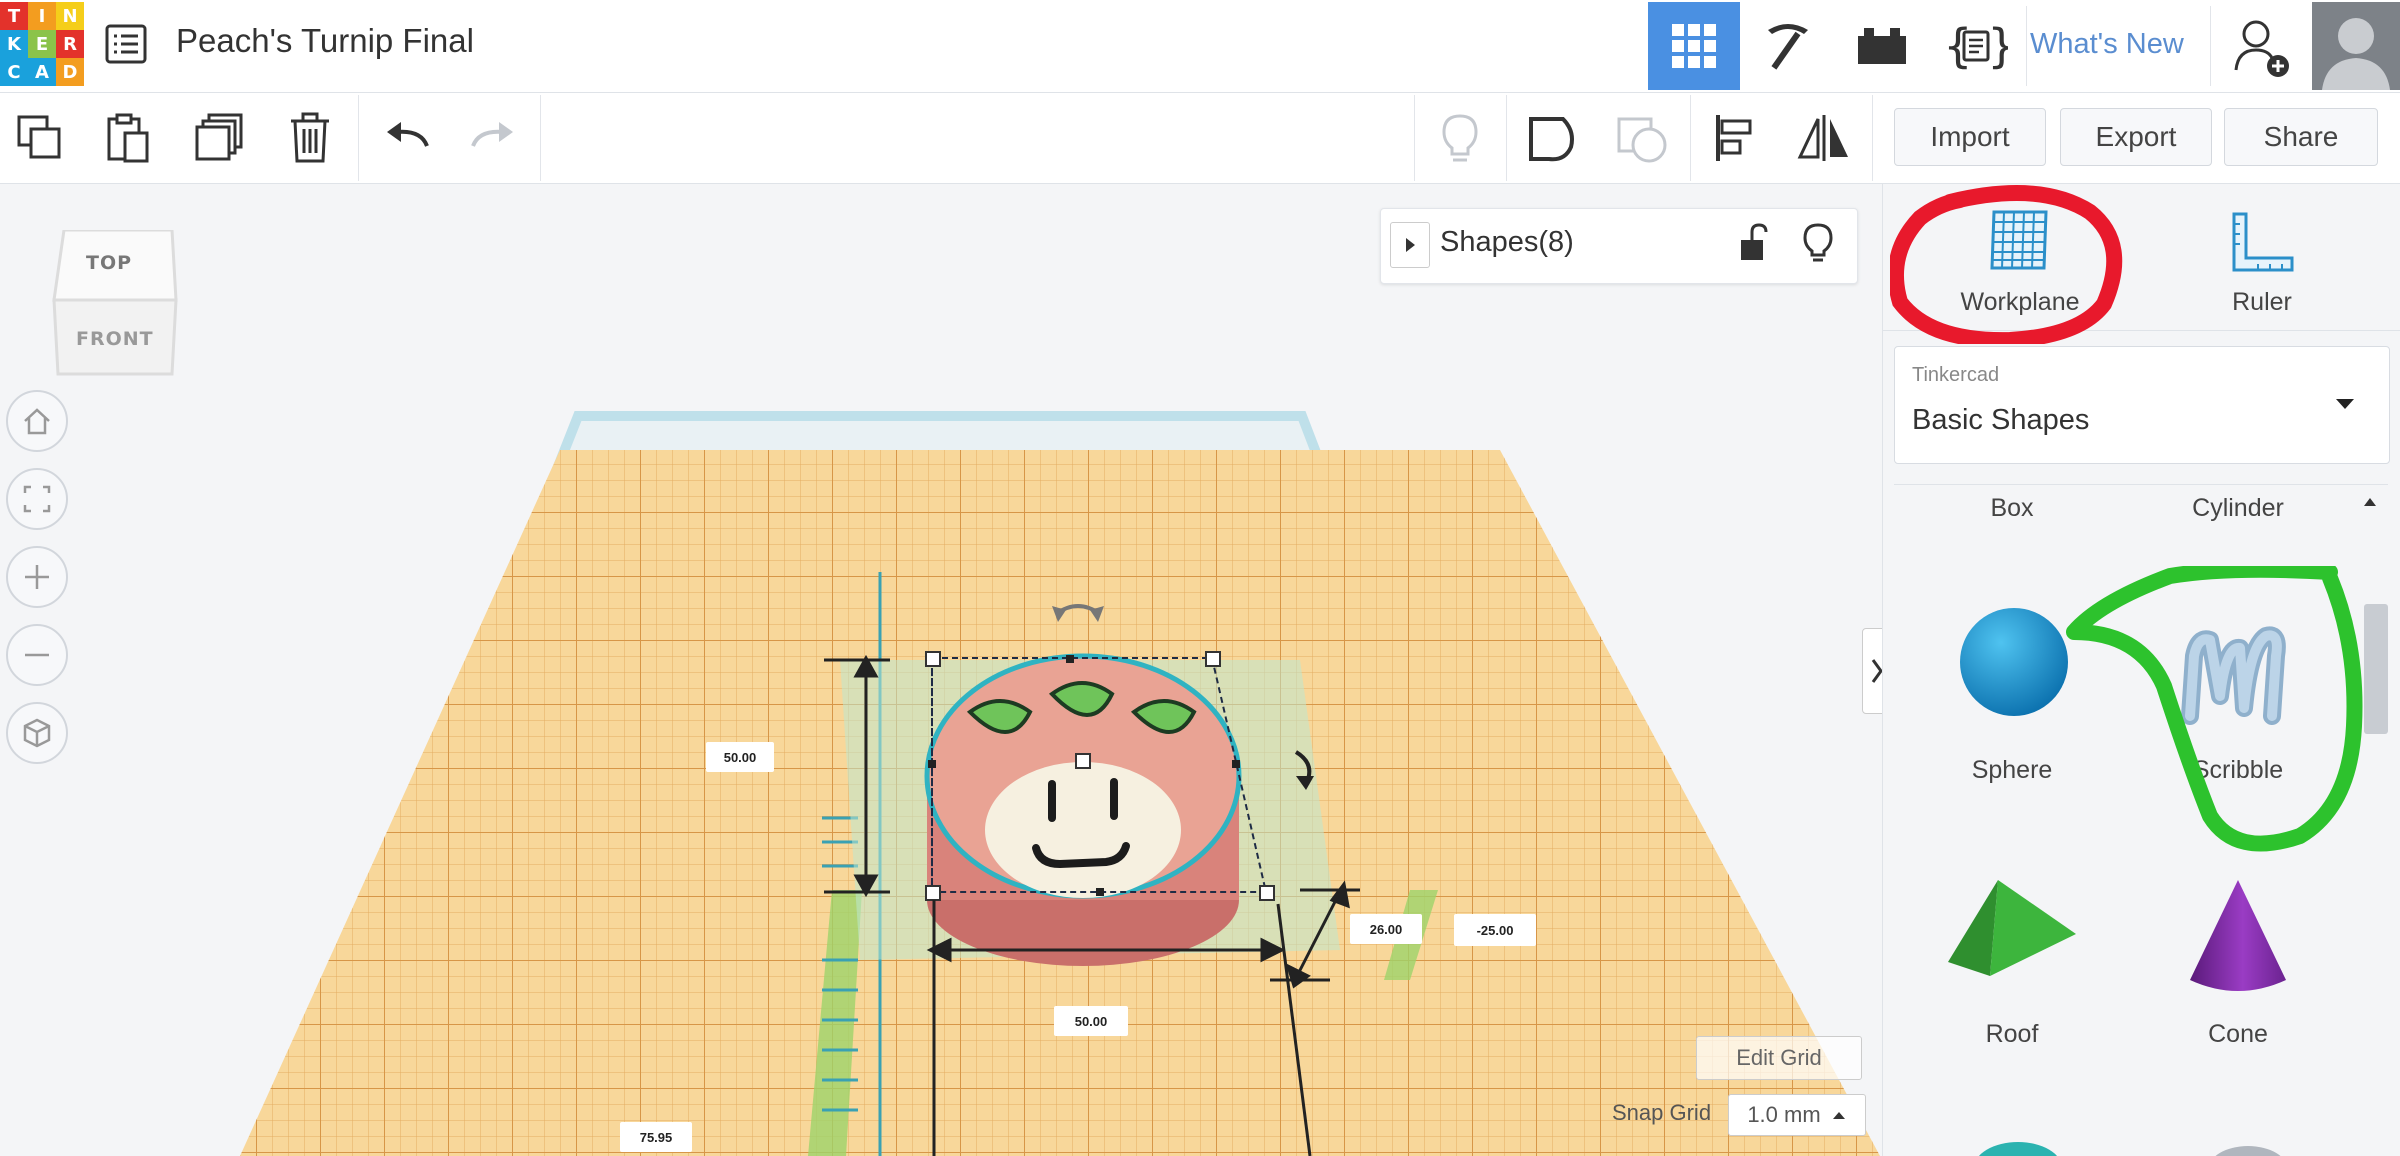 The image size is (2400, 1156). What do you see at coordinates (2238, 508) in the screenshot?
I see `shape-cylinder-label: Cylinder` at bounding box center [2238, 508].